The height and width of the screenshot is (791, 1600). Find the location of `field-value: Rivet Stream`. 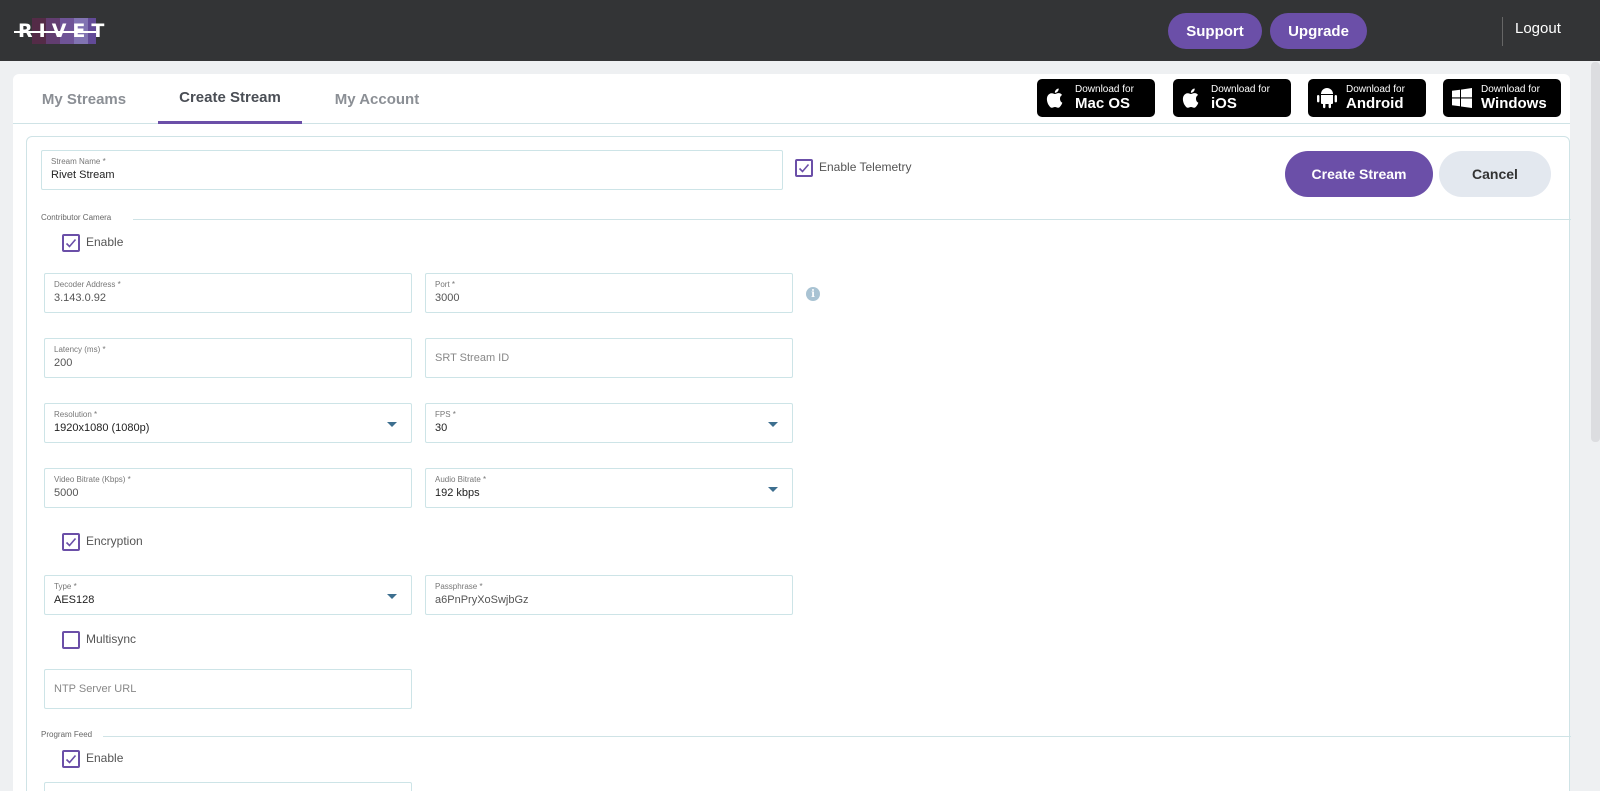

field-value: Rivet Stream is located at coordinates (83, 175).